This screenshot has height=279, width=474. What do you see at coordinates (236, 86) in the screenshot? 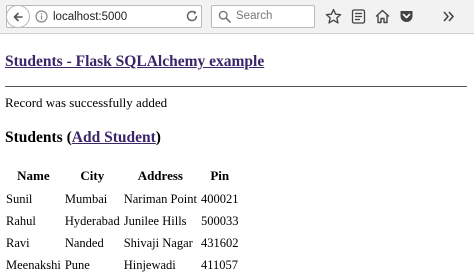
I see `divider` at bounding box center [236, 86].